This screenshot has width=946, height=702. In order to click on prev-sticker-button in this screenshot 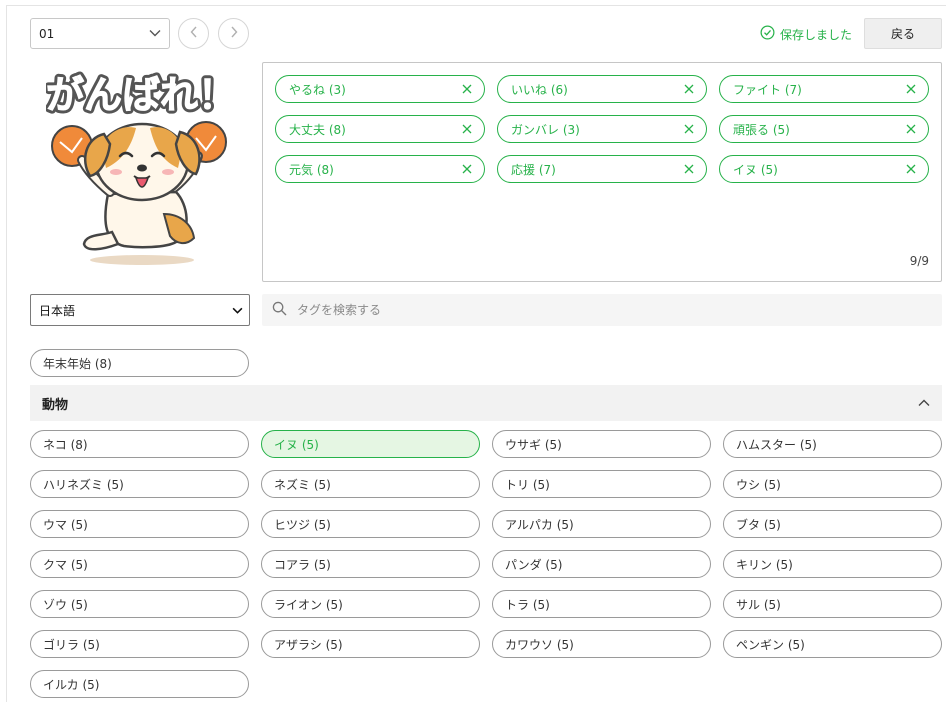, I will do `click(193, 33)`.